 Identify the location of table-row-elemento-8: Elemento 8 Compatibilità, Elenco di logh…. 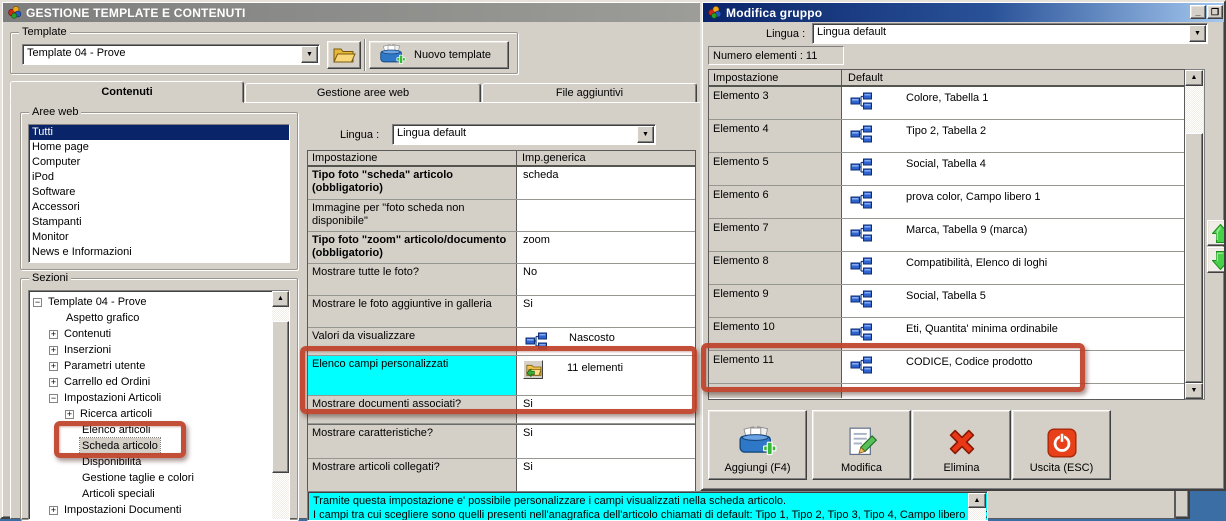
(946, 268).